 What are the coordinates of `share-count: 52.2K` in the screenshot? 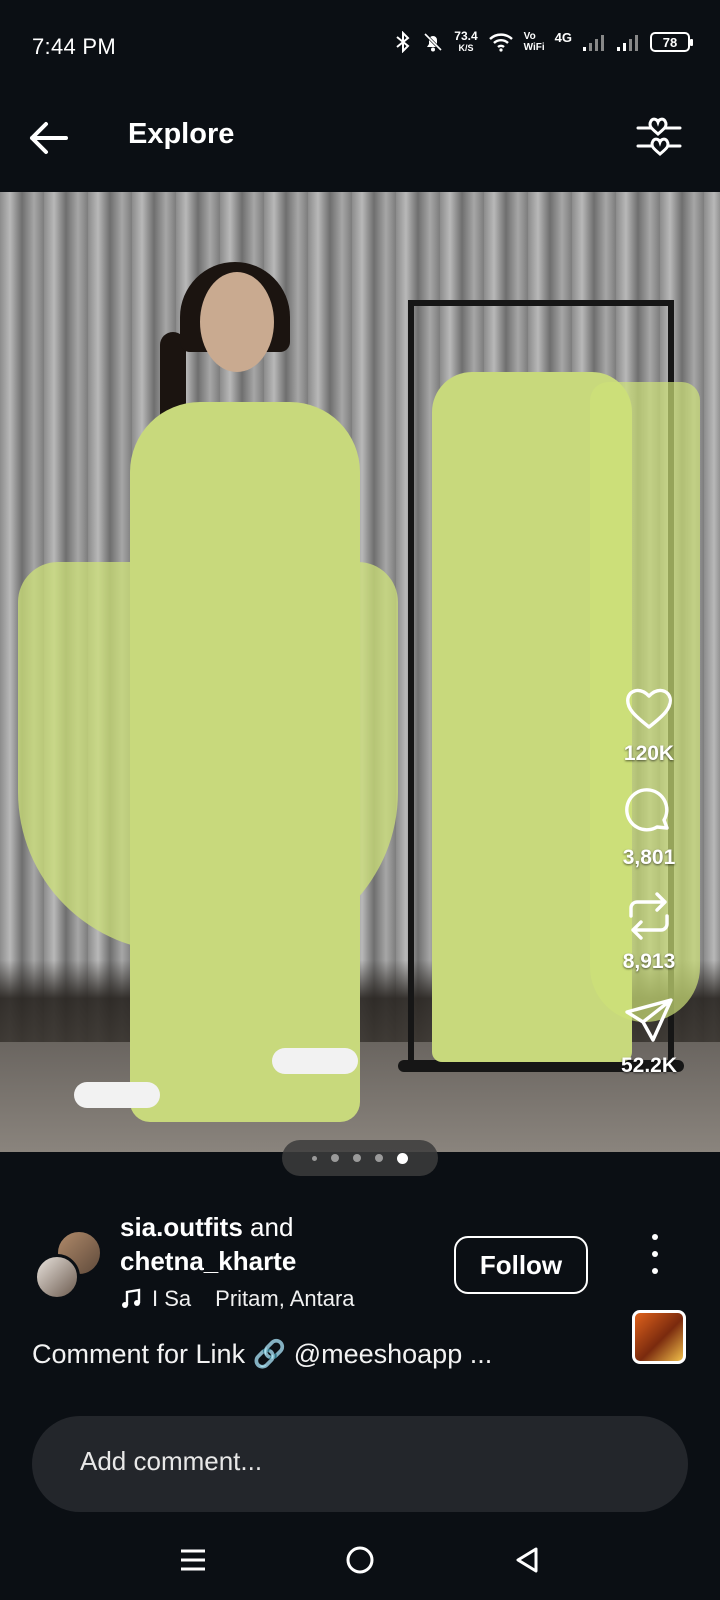 It's located at (649, 1065).